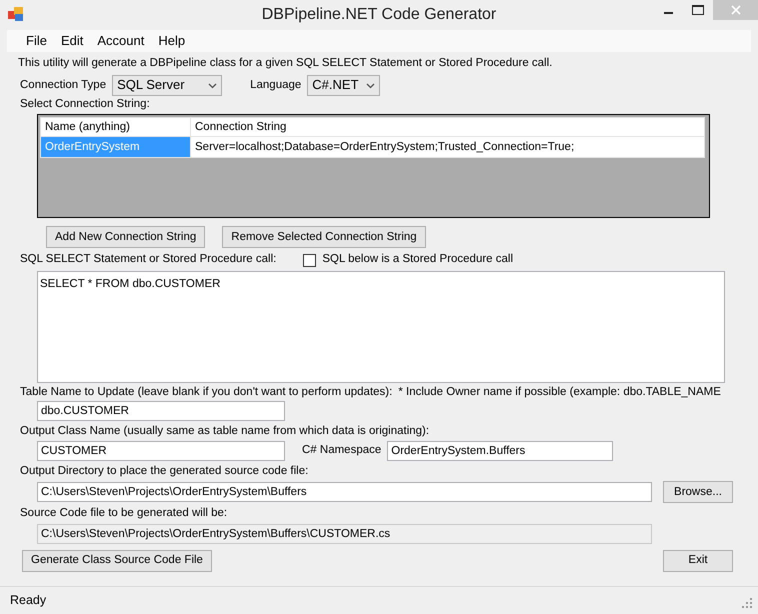 The image size is (758, 614). I want to click on maximize-icon, so click(698, 10).